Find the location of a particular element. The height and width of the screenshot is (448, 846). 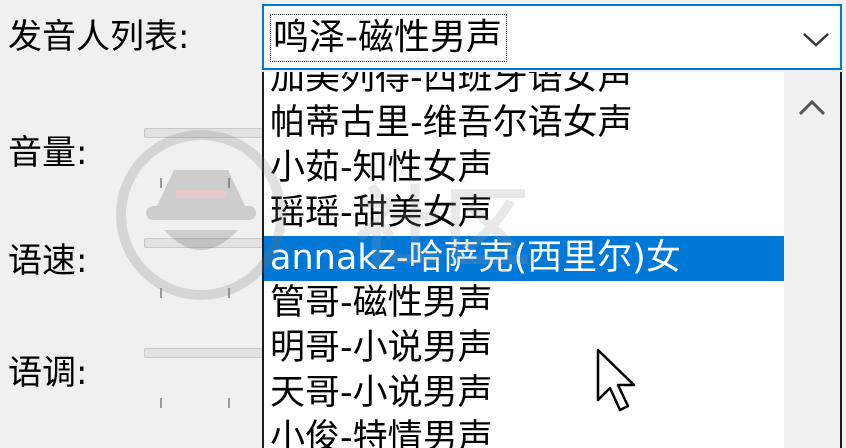

dropdown-item: annakz-哈萨克(西里尔)女 is located at coordinates (524, 258).